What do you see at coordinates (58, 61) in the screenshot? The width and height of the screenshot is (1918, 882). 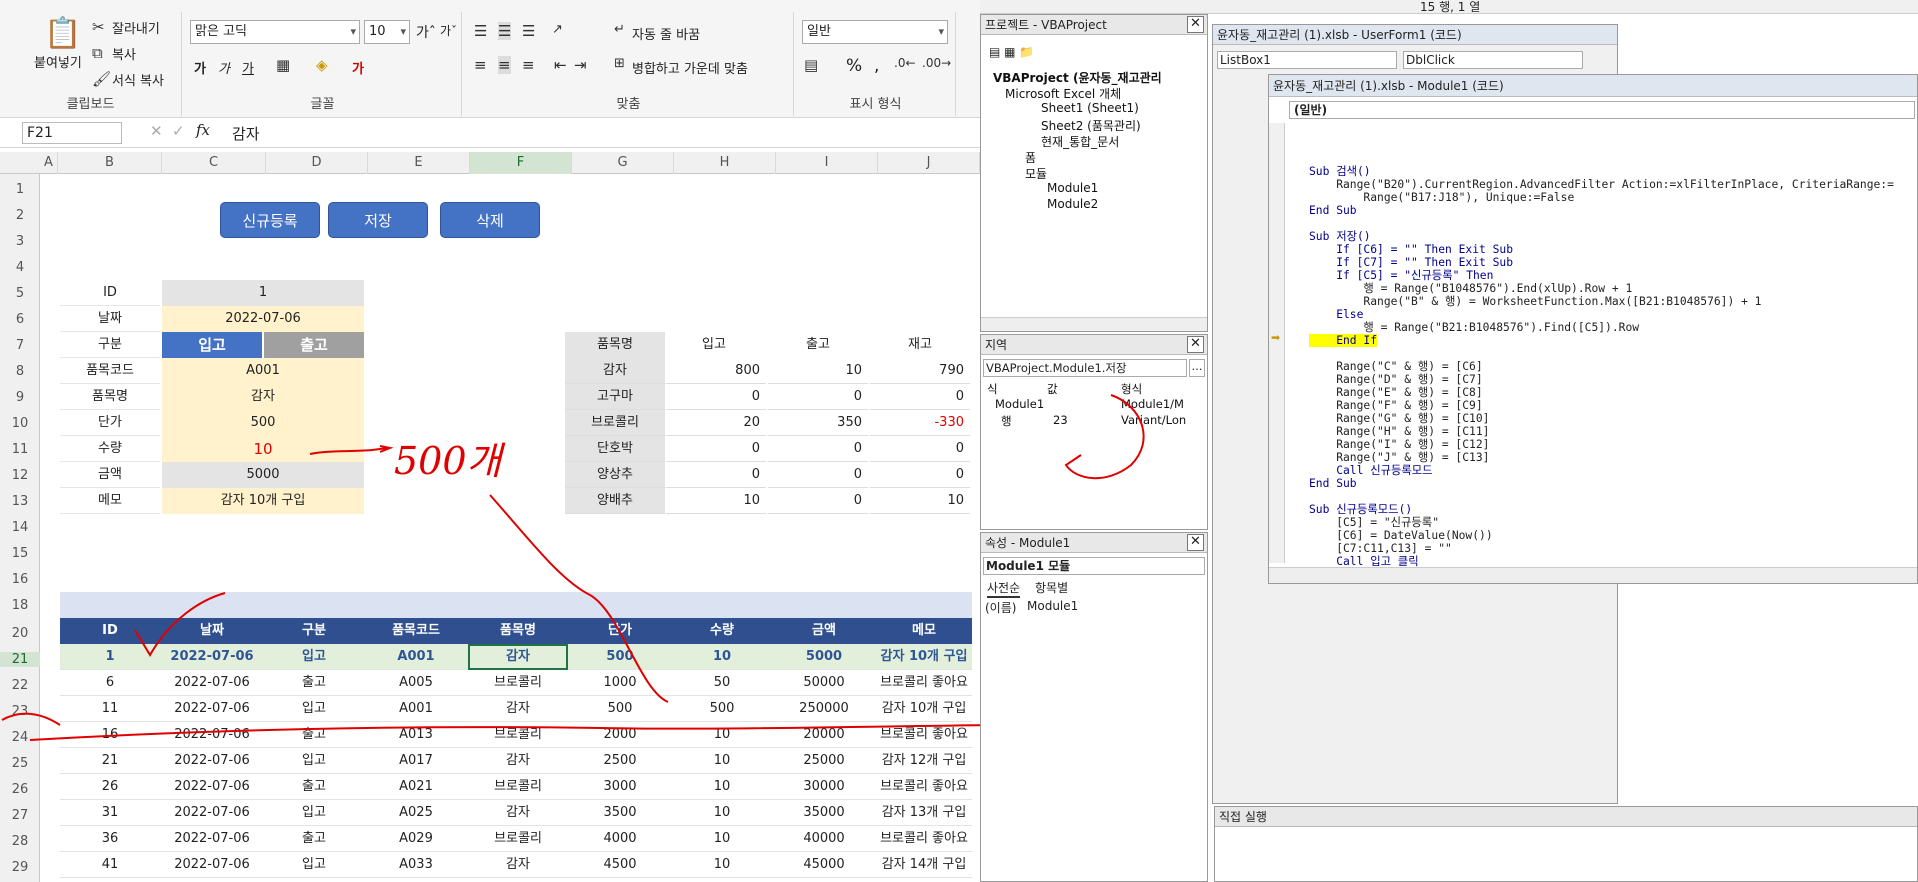 I see `paste-button: 붙여넣기` at bounding box center [58, 61].